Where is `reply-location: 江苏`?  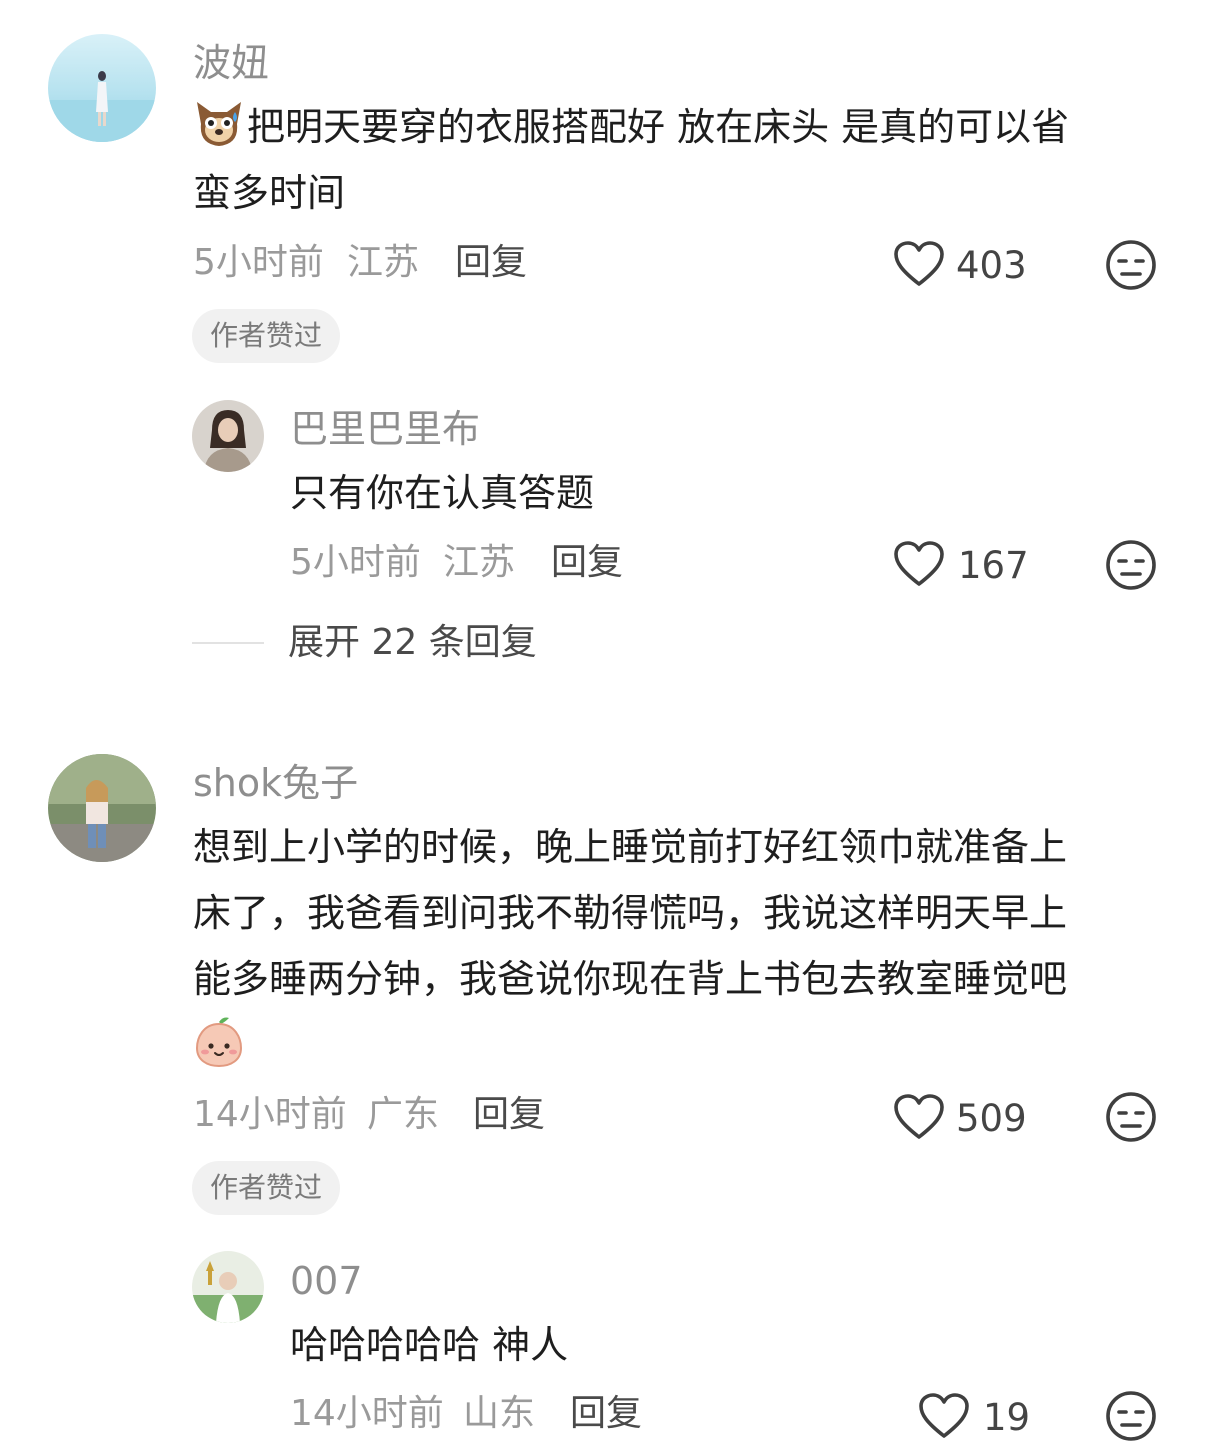 reply-location: 江苏 is located at coordinates (479, 562).